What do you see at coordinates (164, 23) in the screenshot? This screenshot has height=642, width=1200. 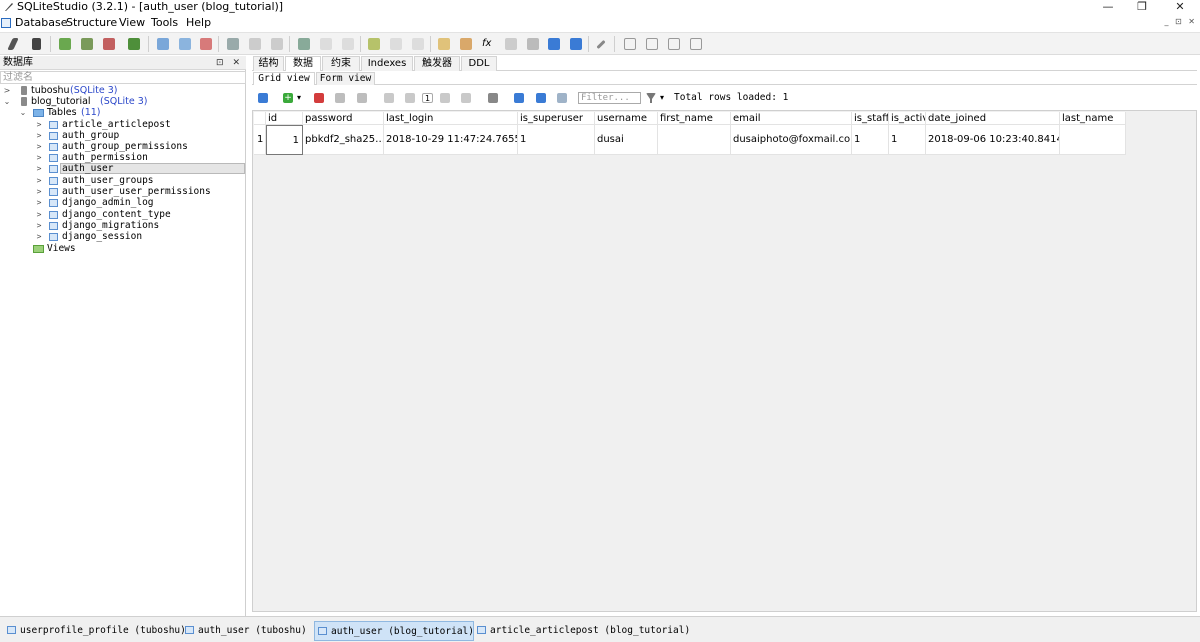 I see `menu-tools: Tools` at bounding box center [164, 23].